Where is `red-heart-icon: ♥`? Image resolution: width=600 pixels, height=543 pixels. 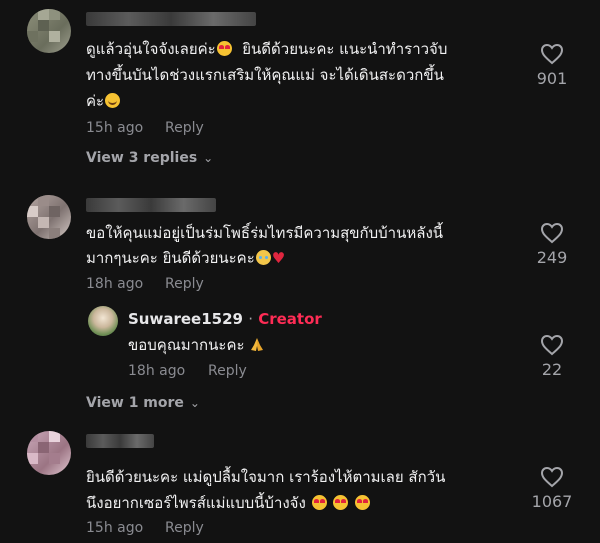
red-heart-icon: ♥ is located at coordinates (278, 258).